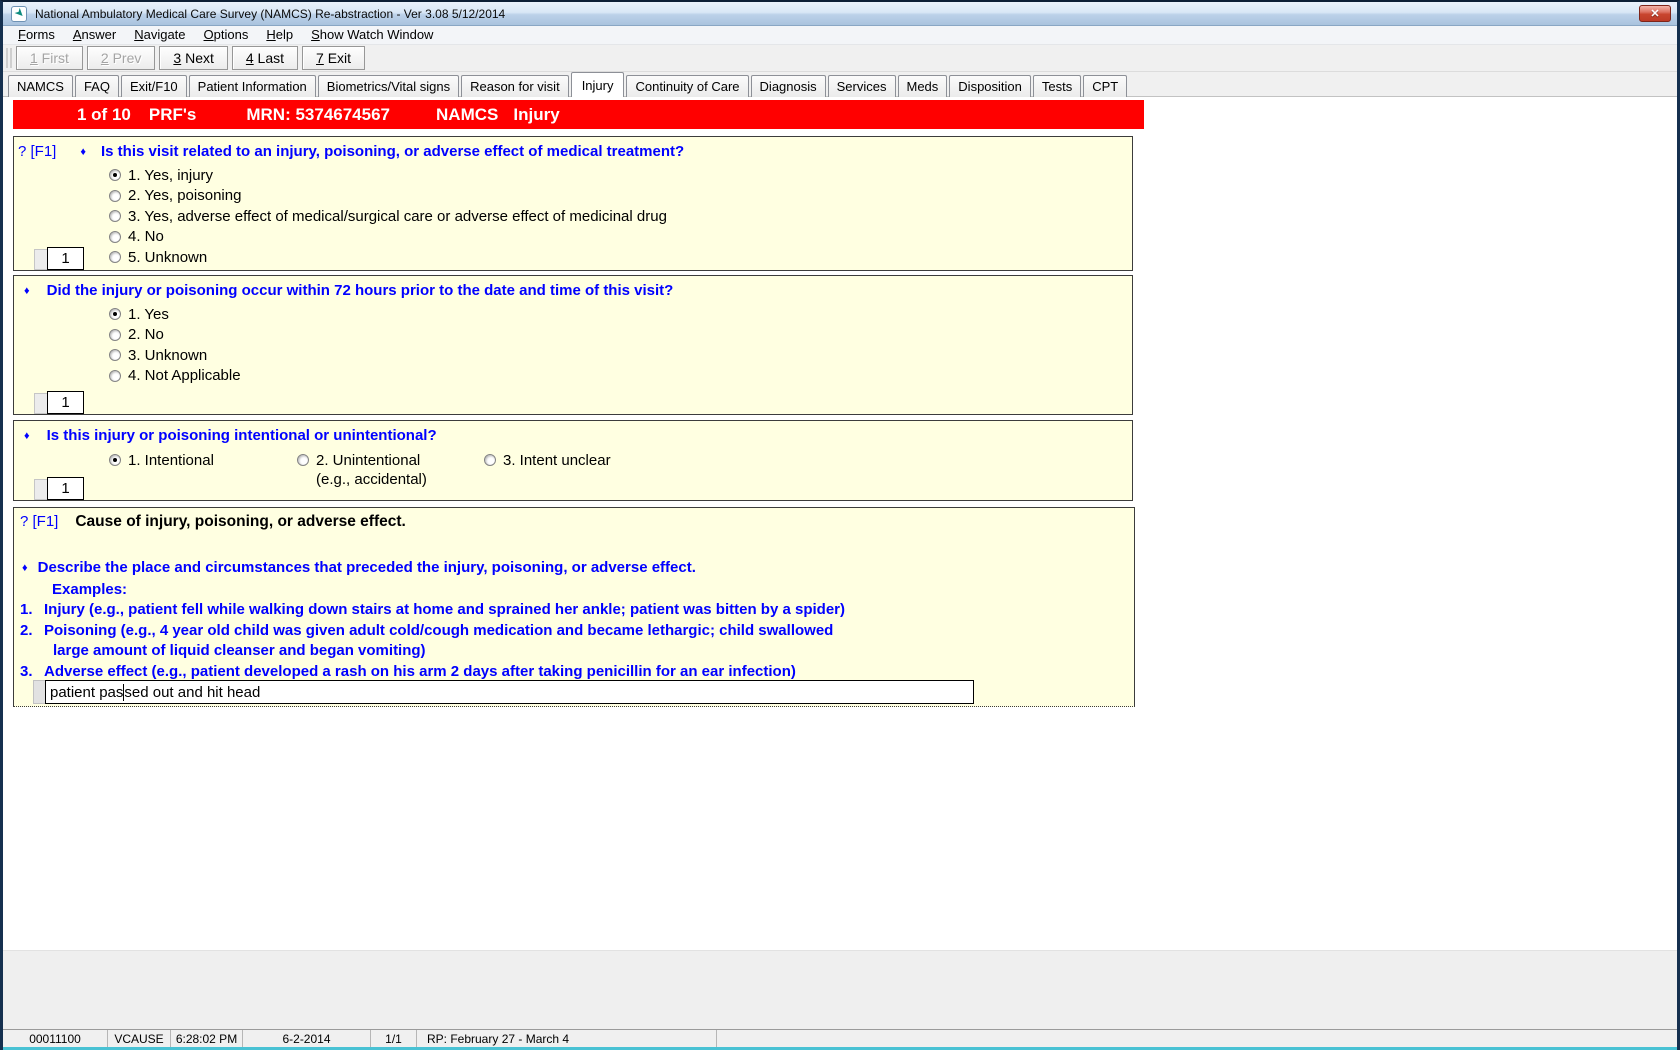 Image resolution: width=1680 pixels, height=1050 pixels. Describe the element at coordinates (334, 58) in the screenshot. I see `toolbar-button-7-exit: 7 Exit` at that location.